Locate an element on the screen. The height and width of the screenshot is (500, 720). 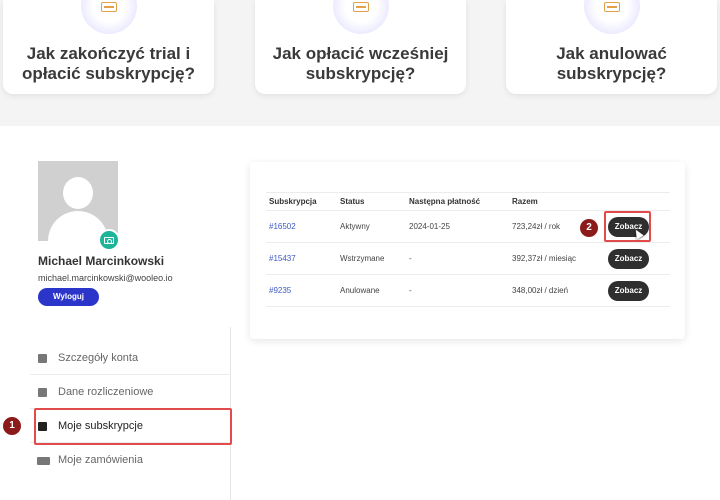
column-header: Następna płatność is located at coordinates (457, 201).